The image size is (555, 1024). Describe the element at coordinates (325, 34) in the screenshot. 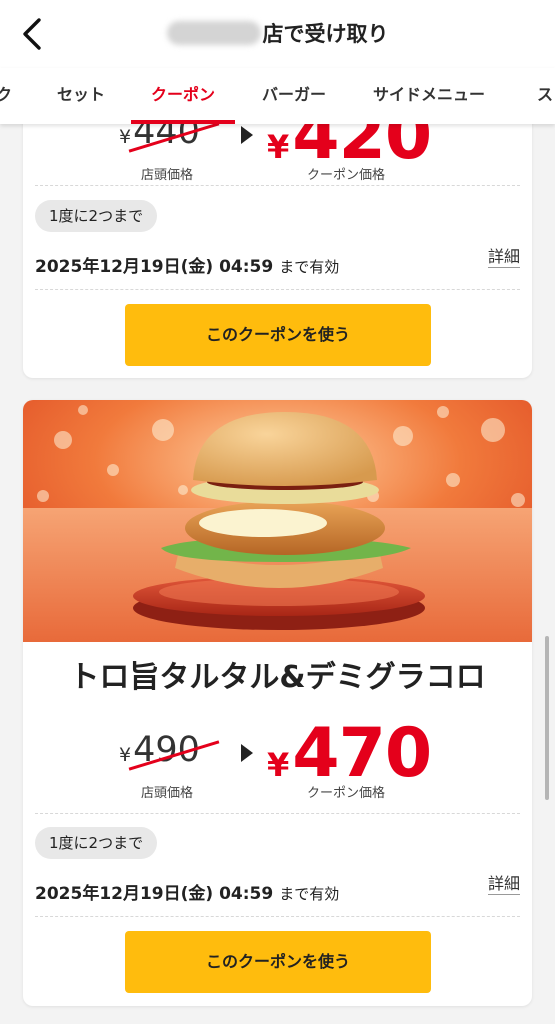

I see `page-title-text: 店で受け取り` at that location.